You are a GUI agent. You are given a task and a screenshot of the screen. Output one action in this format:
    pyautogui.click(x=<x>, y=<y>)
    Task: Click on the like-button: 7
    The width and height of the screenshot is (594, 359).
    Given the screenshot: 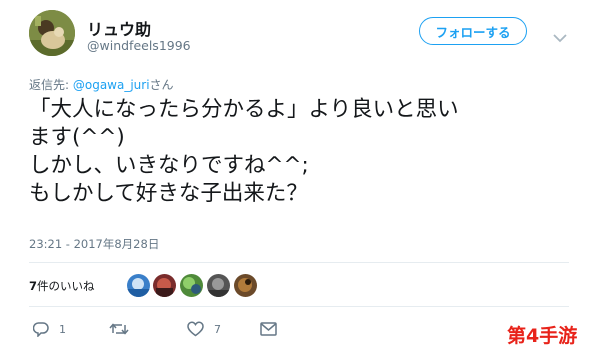 What is the action you would take?
    pyautogui.click(x=204, y=329)
    